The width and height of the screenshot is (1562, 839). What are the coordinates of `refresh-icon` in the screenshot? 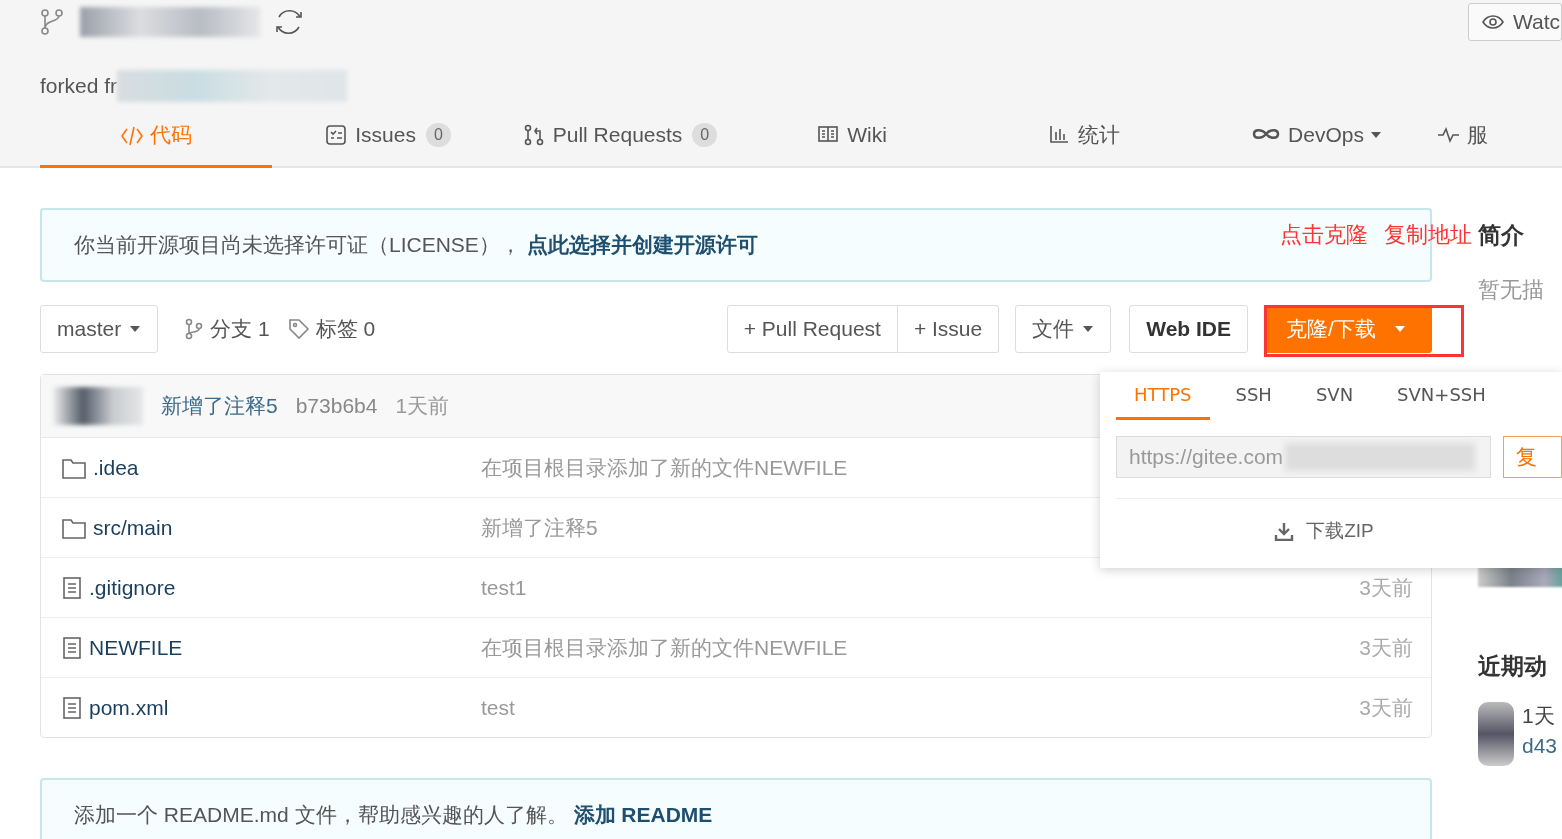 It's located at (289, 22).